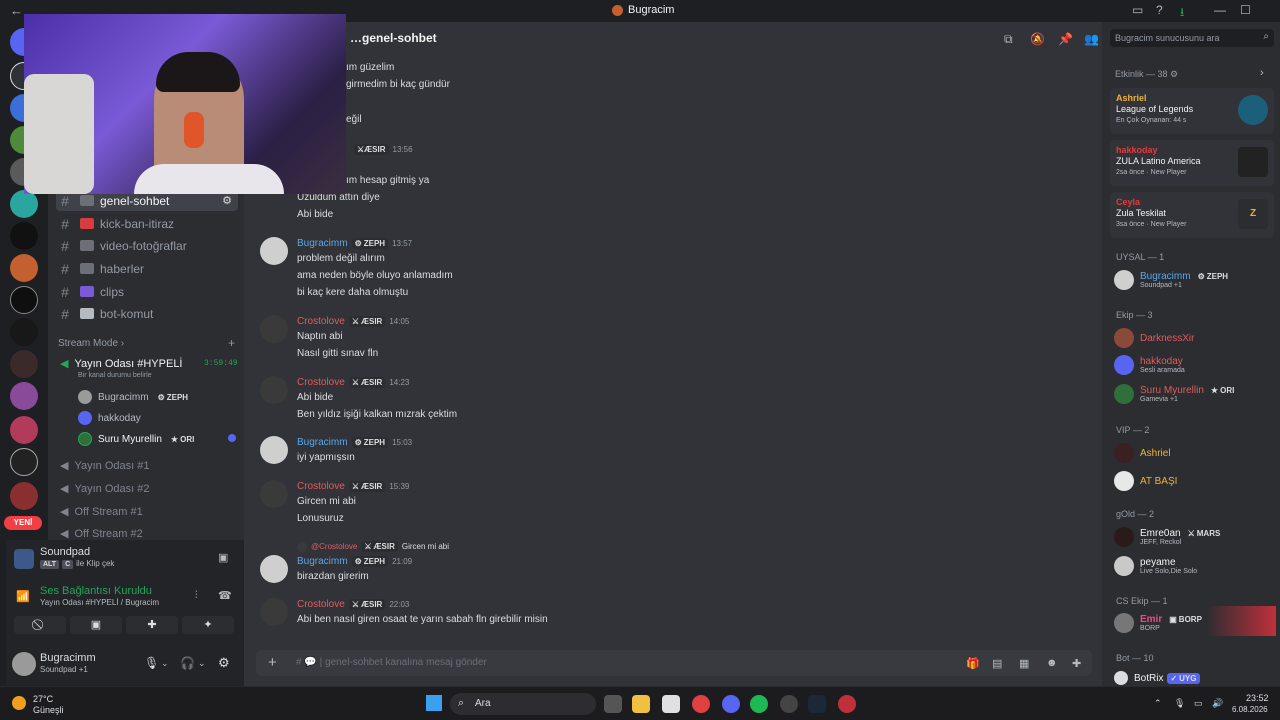  Describe the element at coordinates (997, 663) in the screenshot. I see `gif-icon: ▤` at that location.